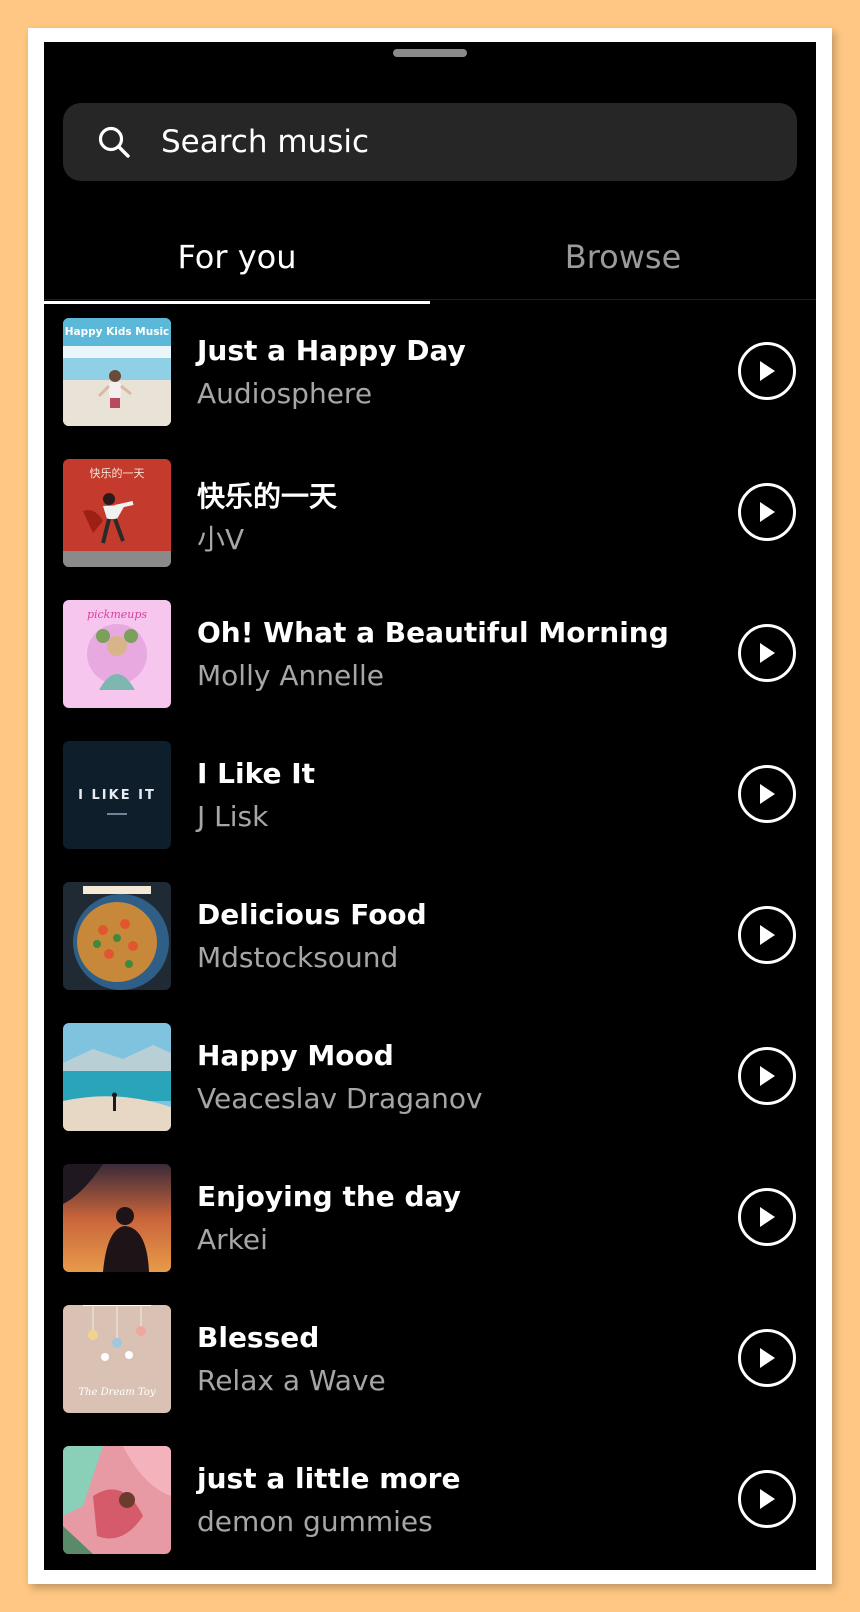 Image resolution: width=860 pixels, height=1612 pixels. Describe the element at coordinates (117, 513) in the screenshot. I see `album-cover: 快乐的一天` at that location.